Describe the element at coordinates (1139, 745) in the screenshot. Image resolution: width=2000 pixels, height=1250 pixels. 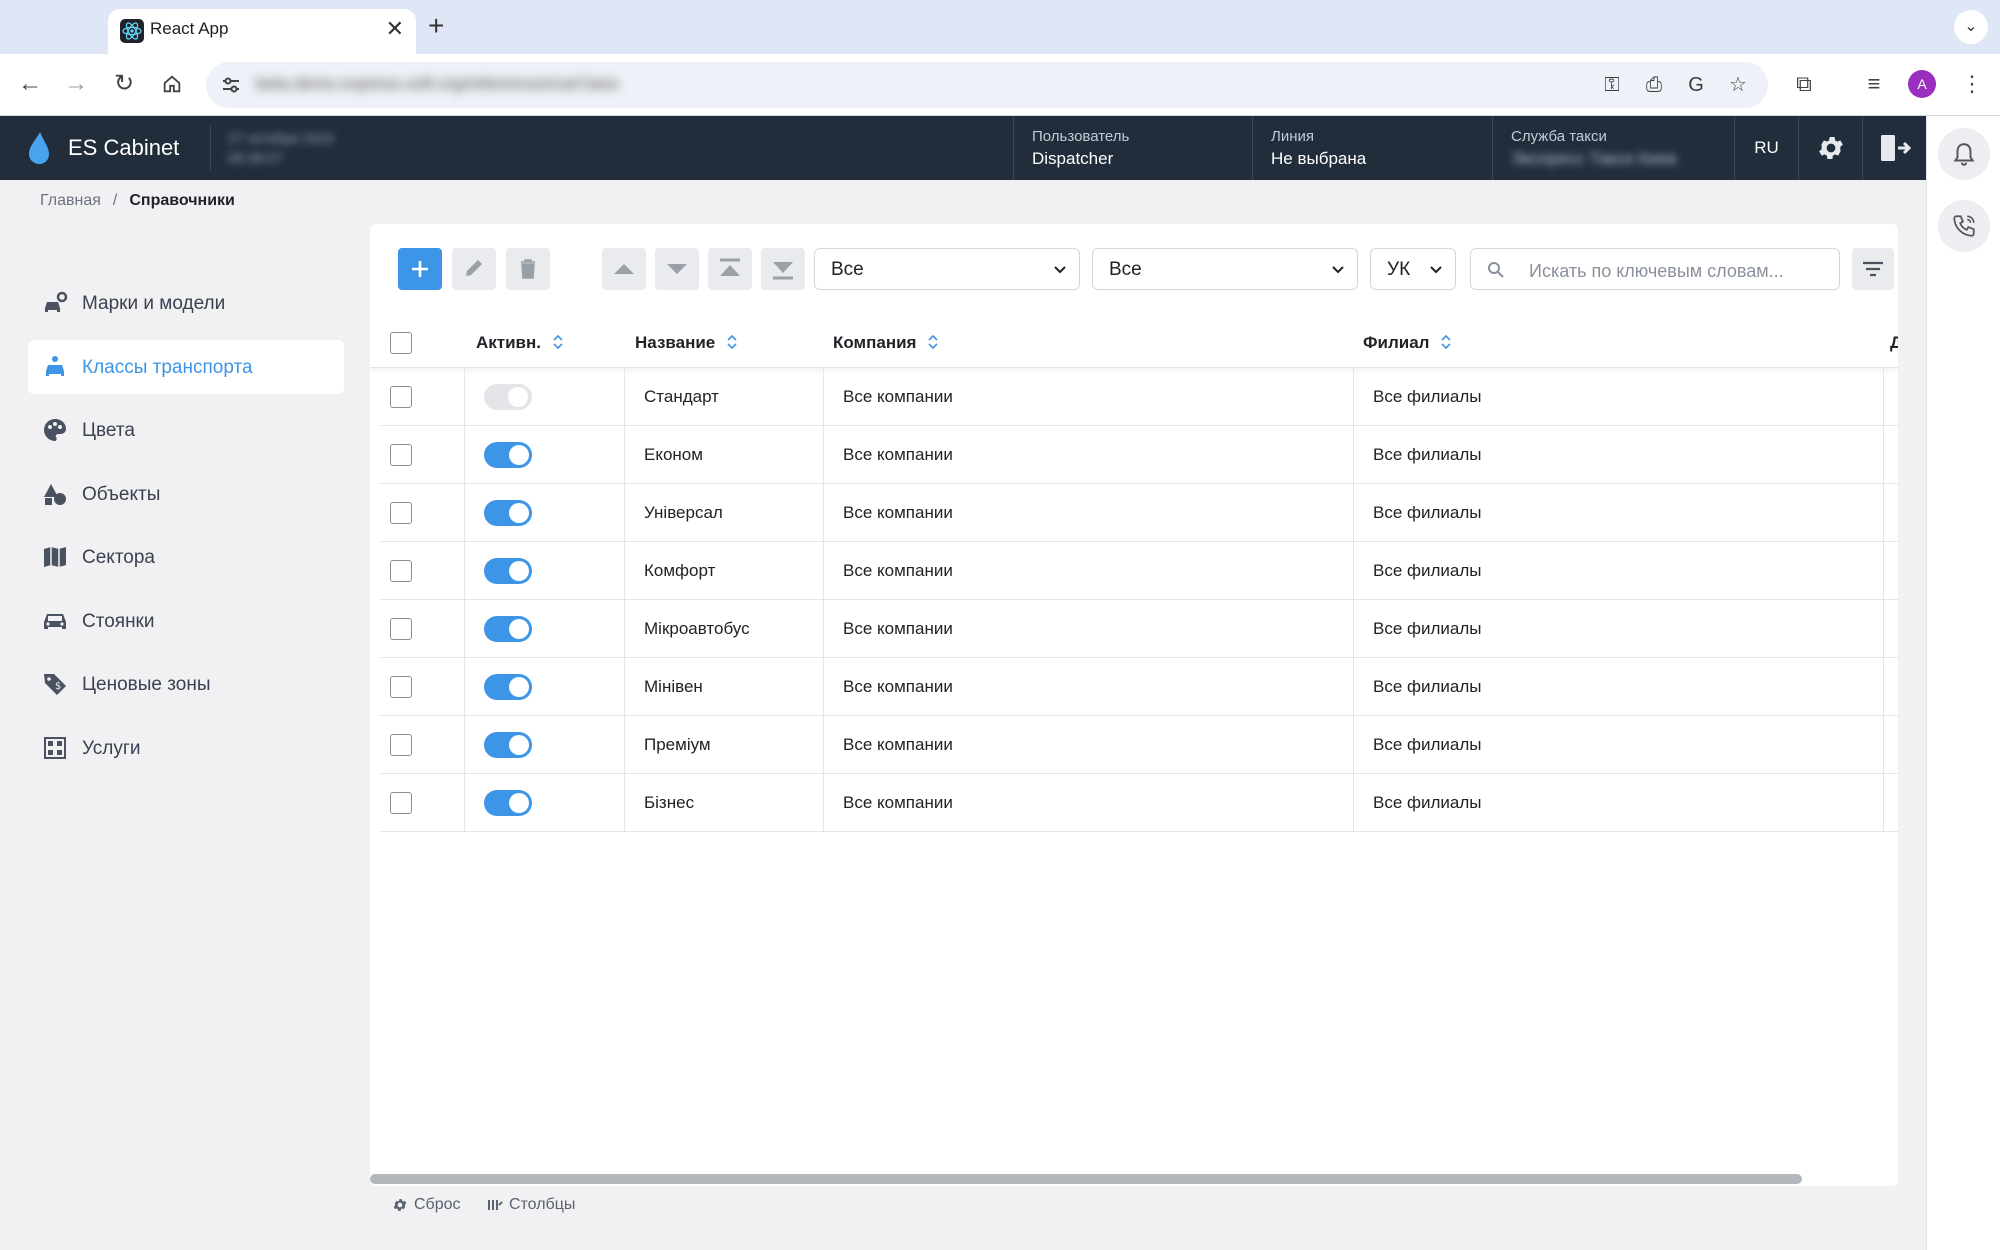
I see `table-row: Преміум Все компании Все филиалы` at that location.